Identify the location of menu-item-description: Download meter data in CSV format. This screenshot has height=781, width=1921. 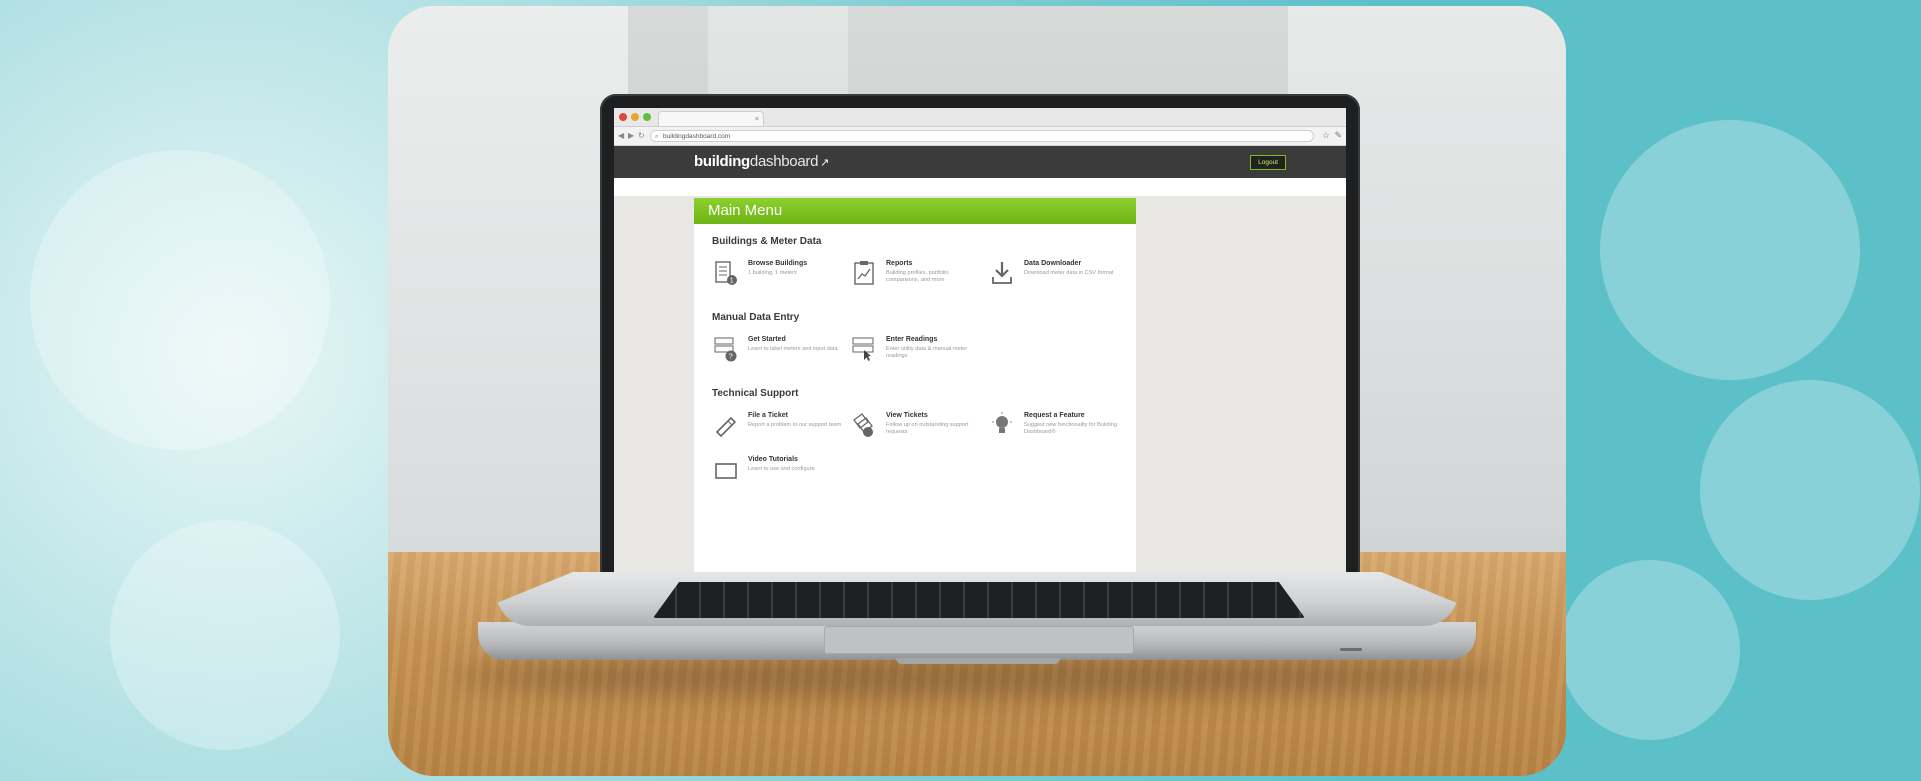
(1069, 273).